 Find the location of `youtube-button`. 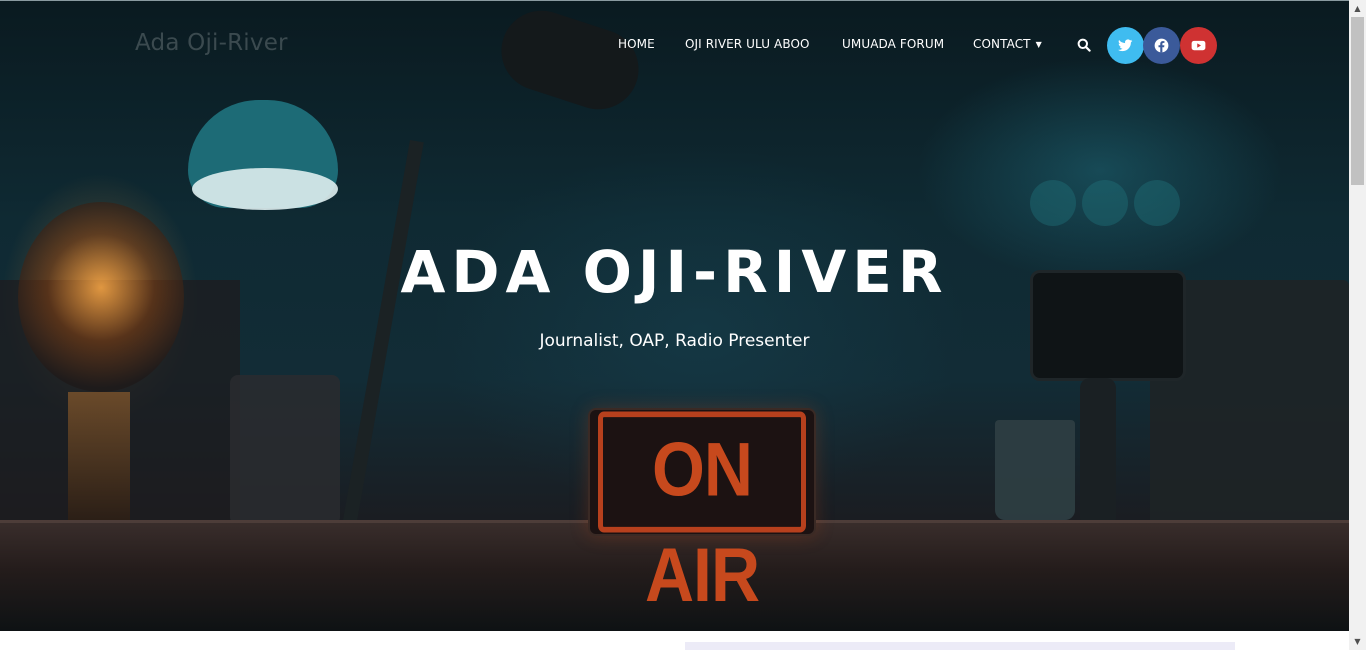

youtube-button is located at coordinates (1198, 45).